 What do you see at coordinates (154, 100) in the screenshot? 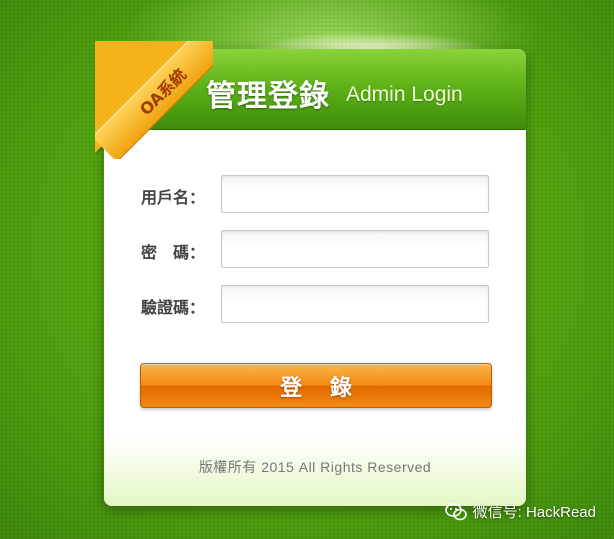
I see `oa-ribbon: OA系統` at bounding box center [154, 100].